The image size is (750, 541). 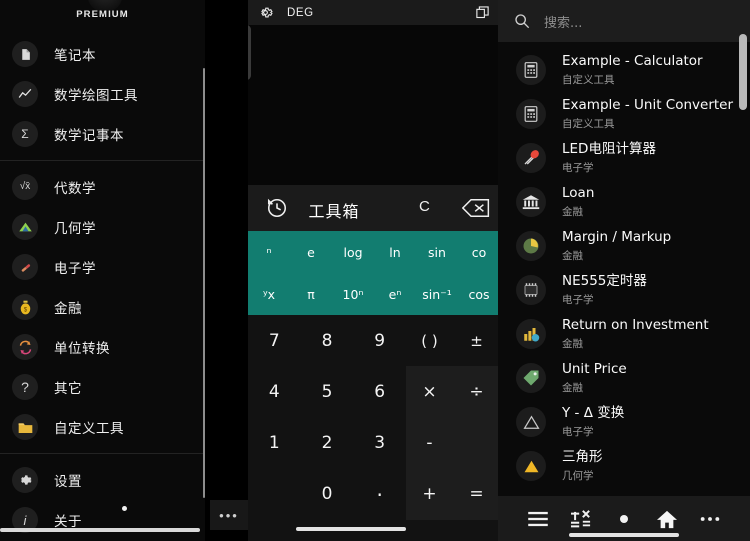 What do you see at coordinates (379, 494) in the screenshot?
I see `key-decimal: .` at bounding box center [379, 494].